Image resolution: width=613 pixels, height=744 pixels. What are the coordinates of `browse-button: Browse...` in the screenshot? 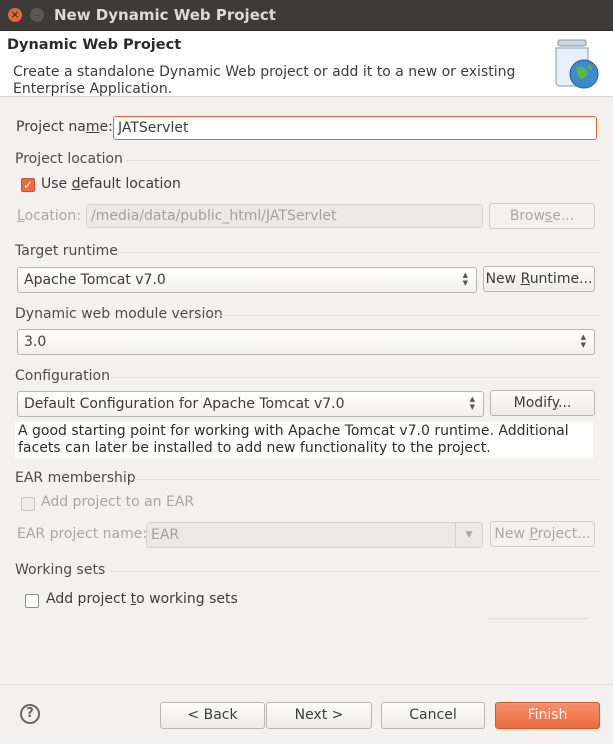 It's located at (542, 216).